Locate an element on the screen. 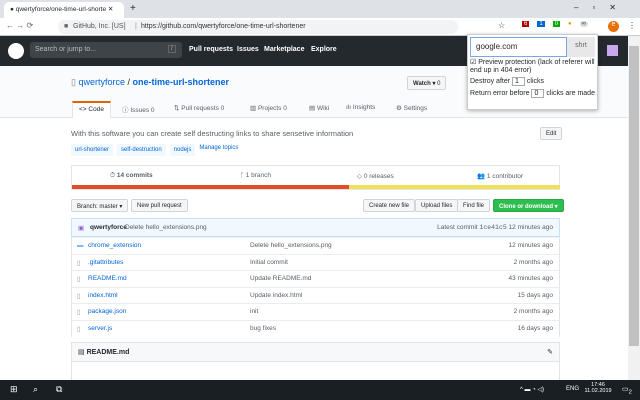  file-name-link: package.json is located at coordinates (107, 311).